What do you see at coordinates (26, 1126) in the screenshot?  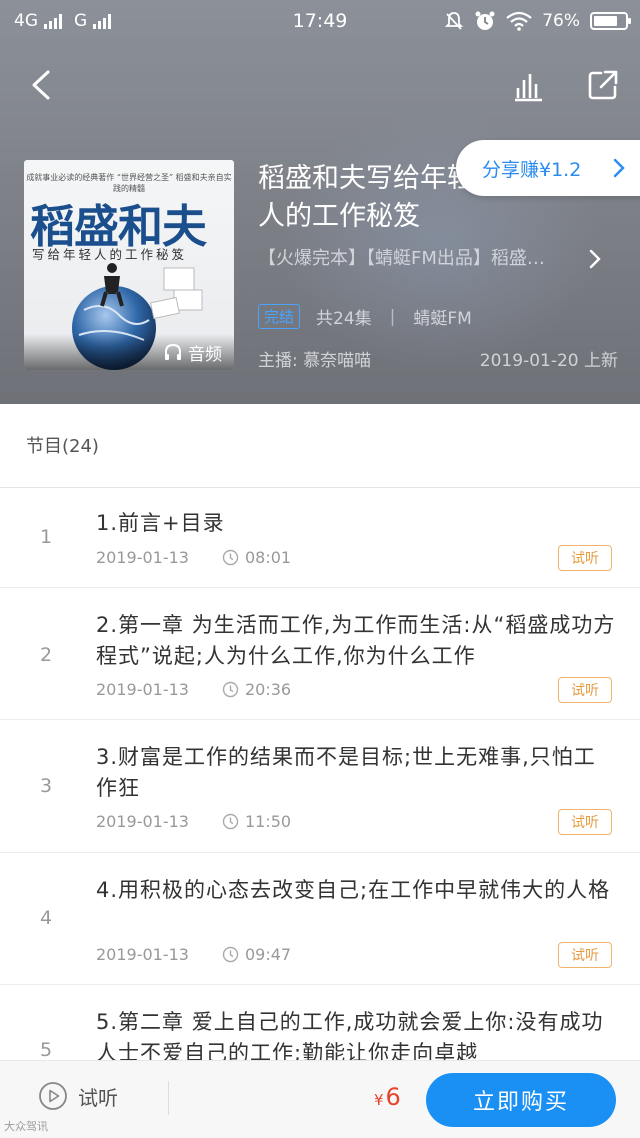 I see `watermark-text: 大众驾讯` at bounding box center [26, 1126].